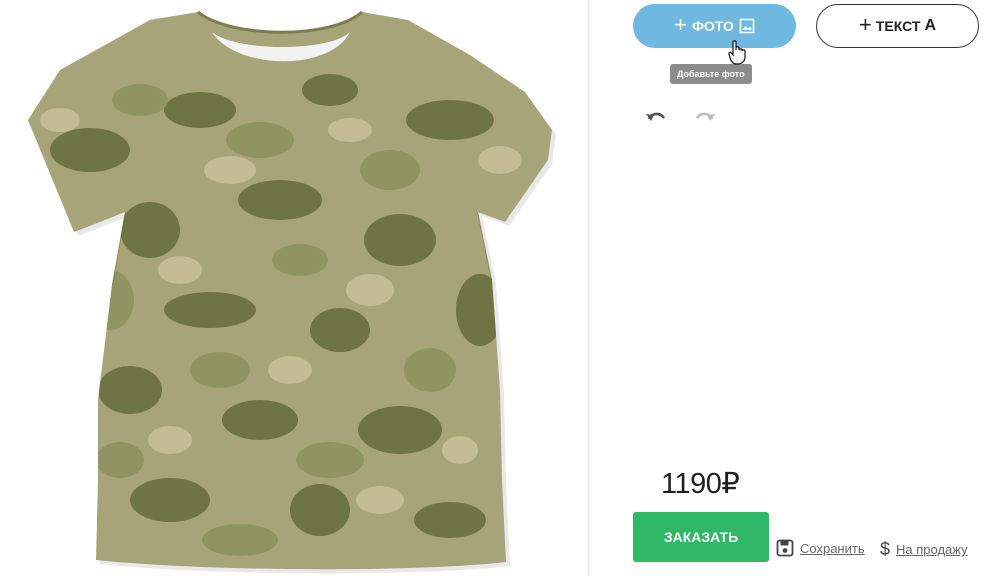  What do you see at coordinates (747, 26) in the screenshot?
I see `image-icon` at bounding box center [747, 26].